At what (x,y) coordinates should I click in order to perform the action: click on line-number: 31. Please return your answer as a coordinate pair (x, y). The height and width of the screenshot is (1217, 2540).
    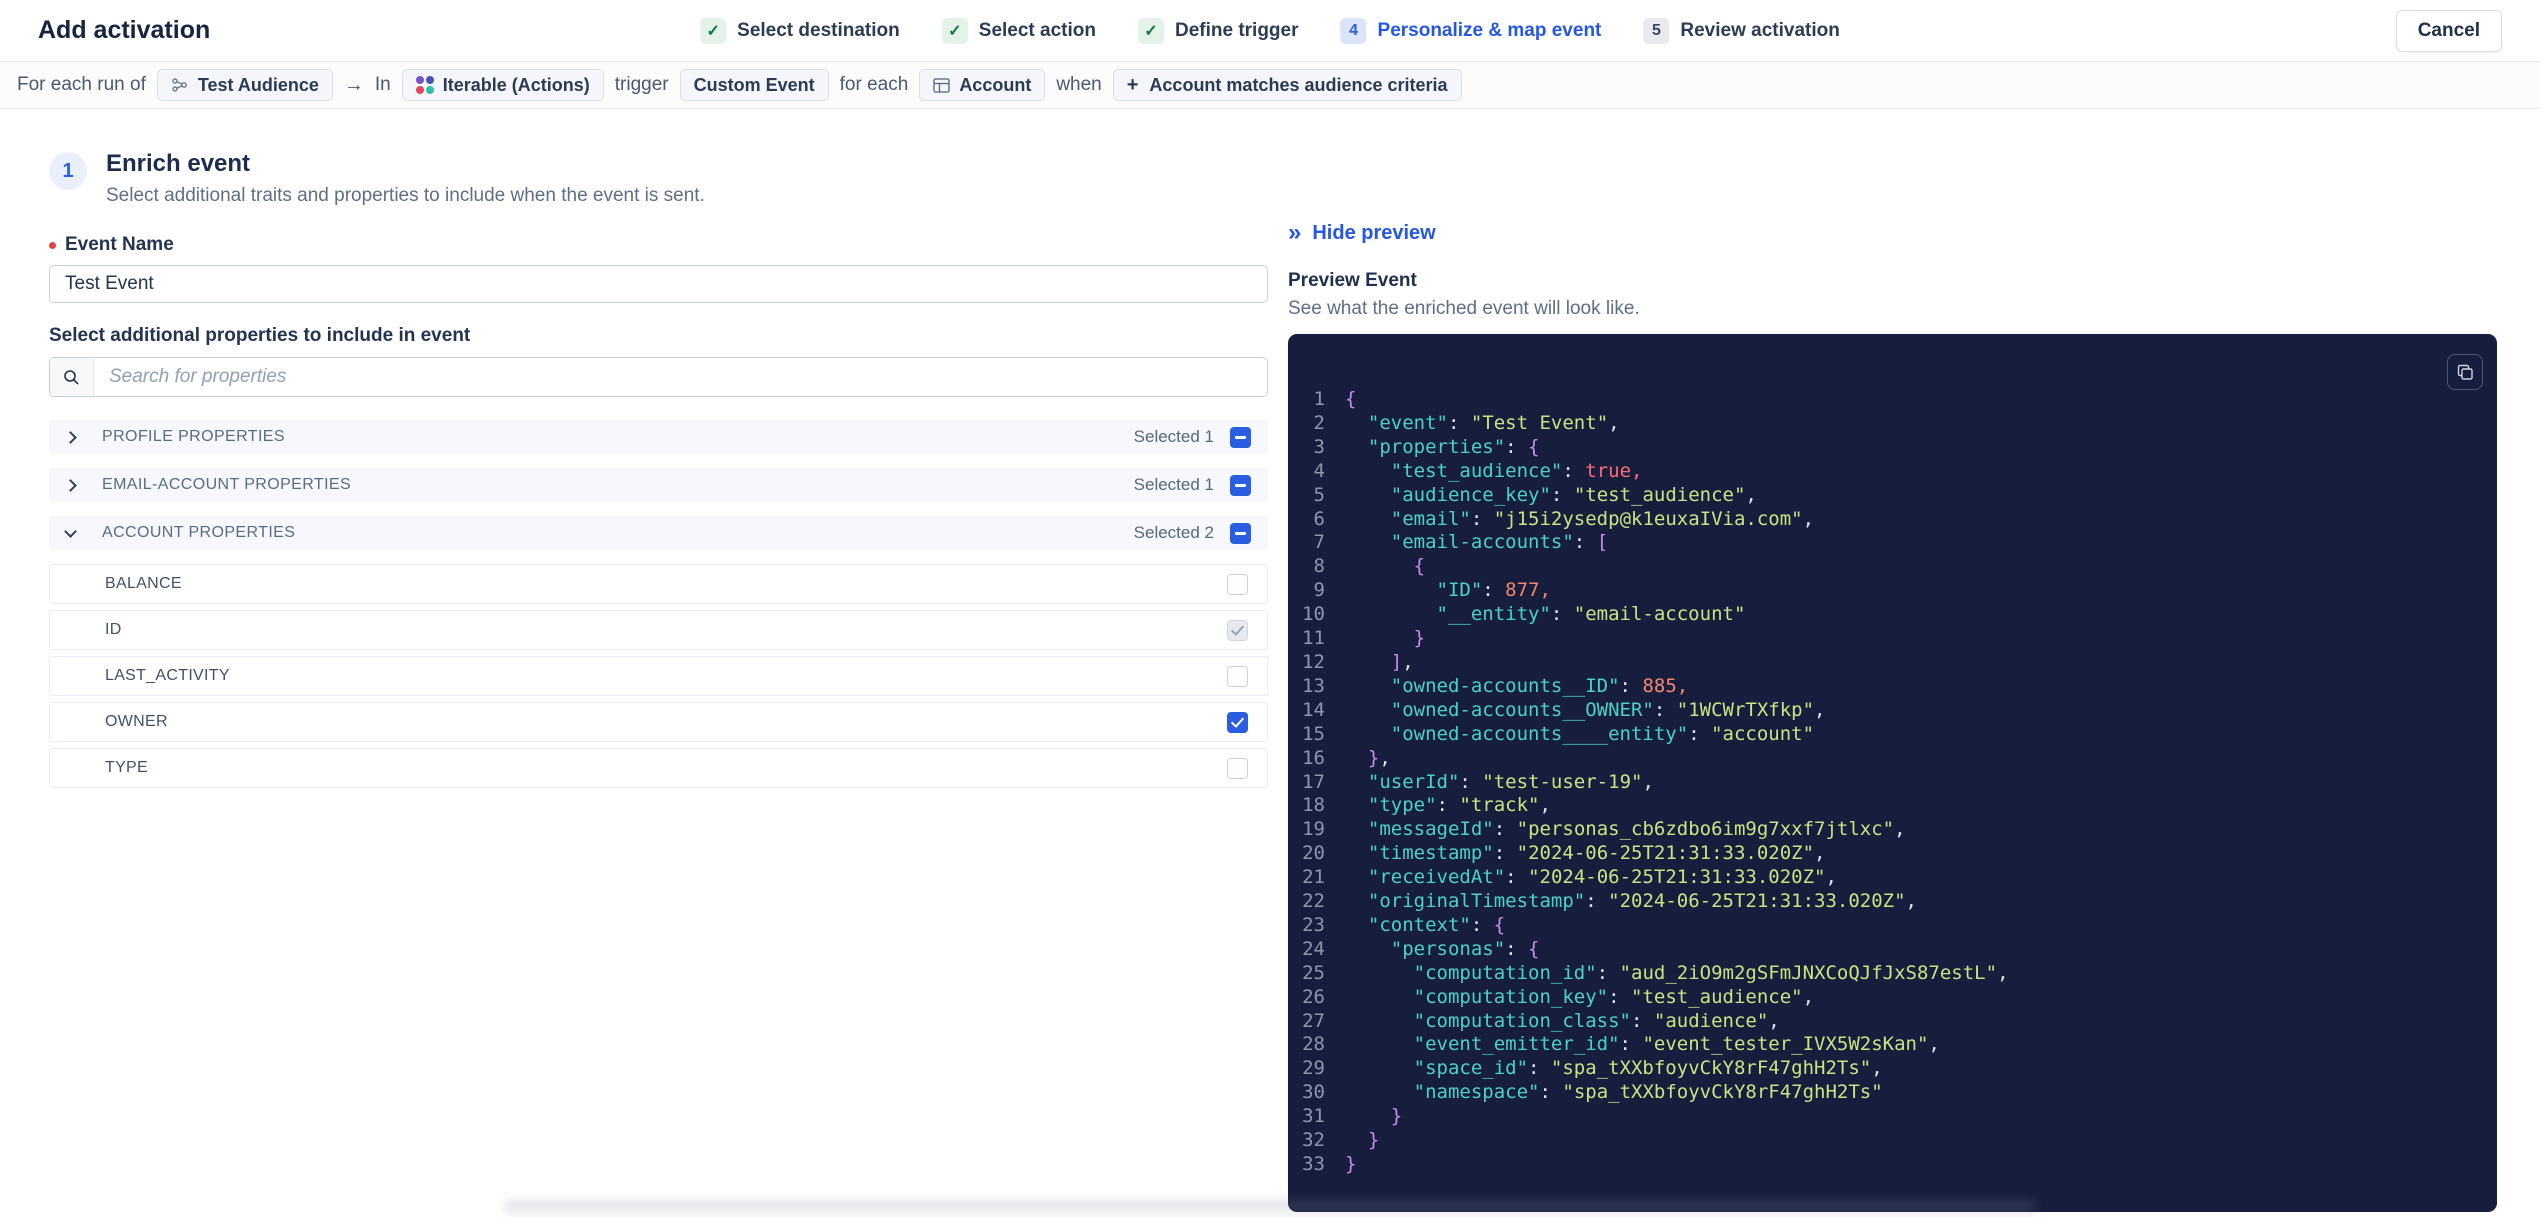
    Looking at the image, I should click on (1313, 1116).